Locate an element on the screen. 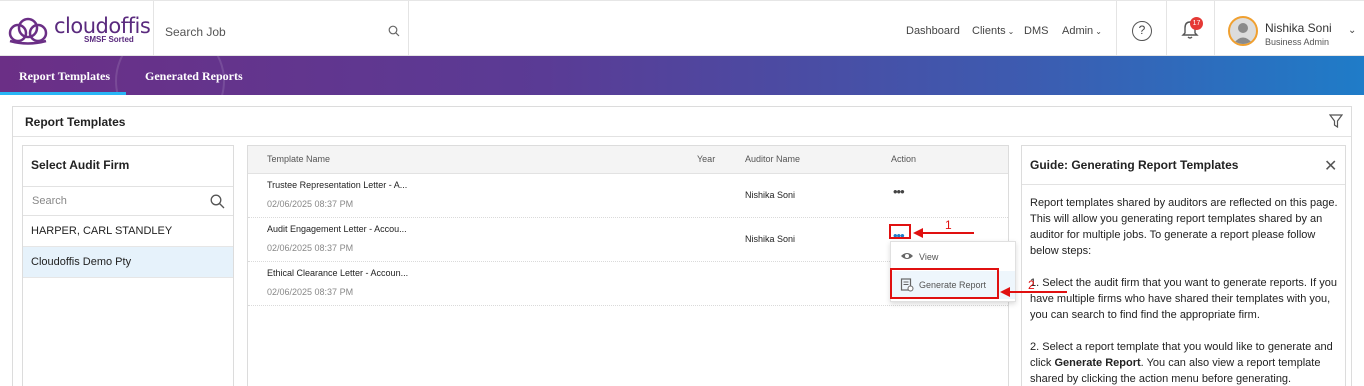 This screenshot has height=386, width=1364. guide-title: Guide: Generating Report Templates is located at coordinates (1134, 165).